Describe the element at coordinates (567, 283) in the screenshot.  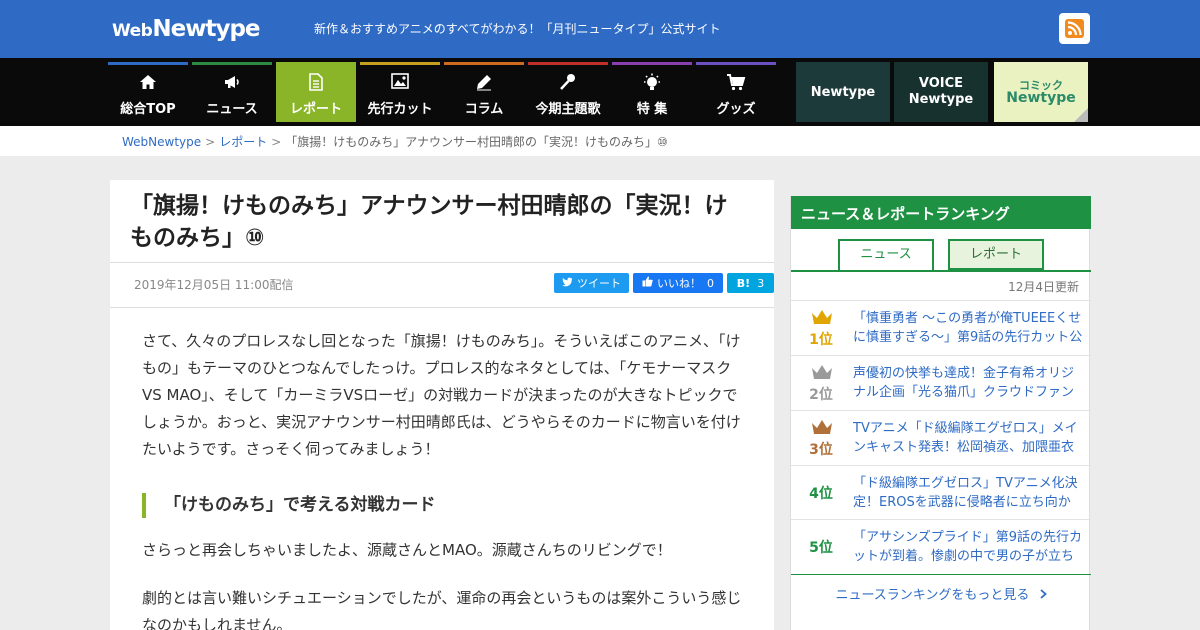
I see `twitter-bird-icon` at that location.